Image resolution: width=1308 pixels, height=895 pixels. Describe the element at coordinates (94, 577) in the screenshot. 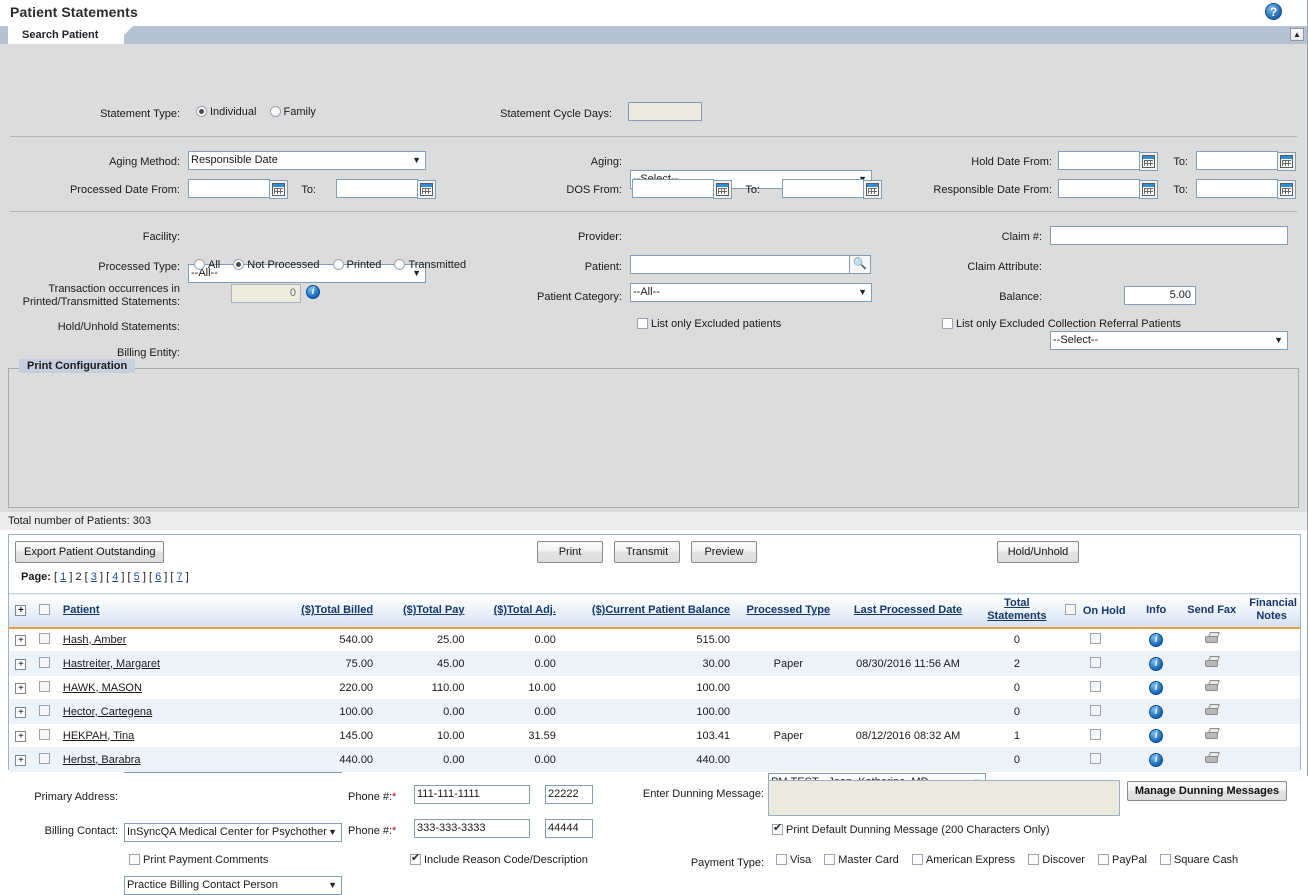

I see `page-link-3-text: 3` at that location.